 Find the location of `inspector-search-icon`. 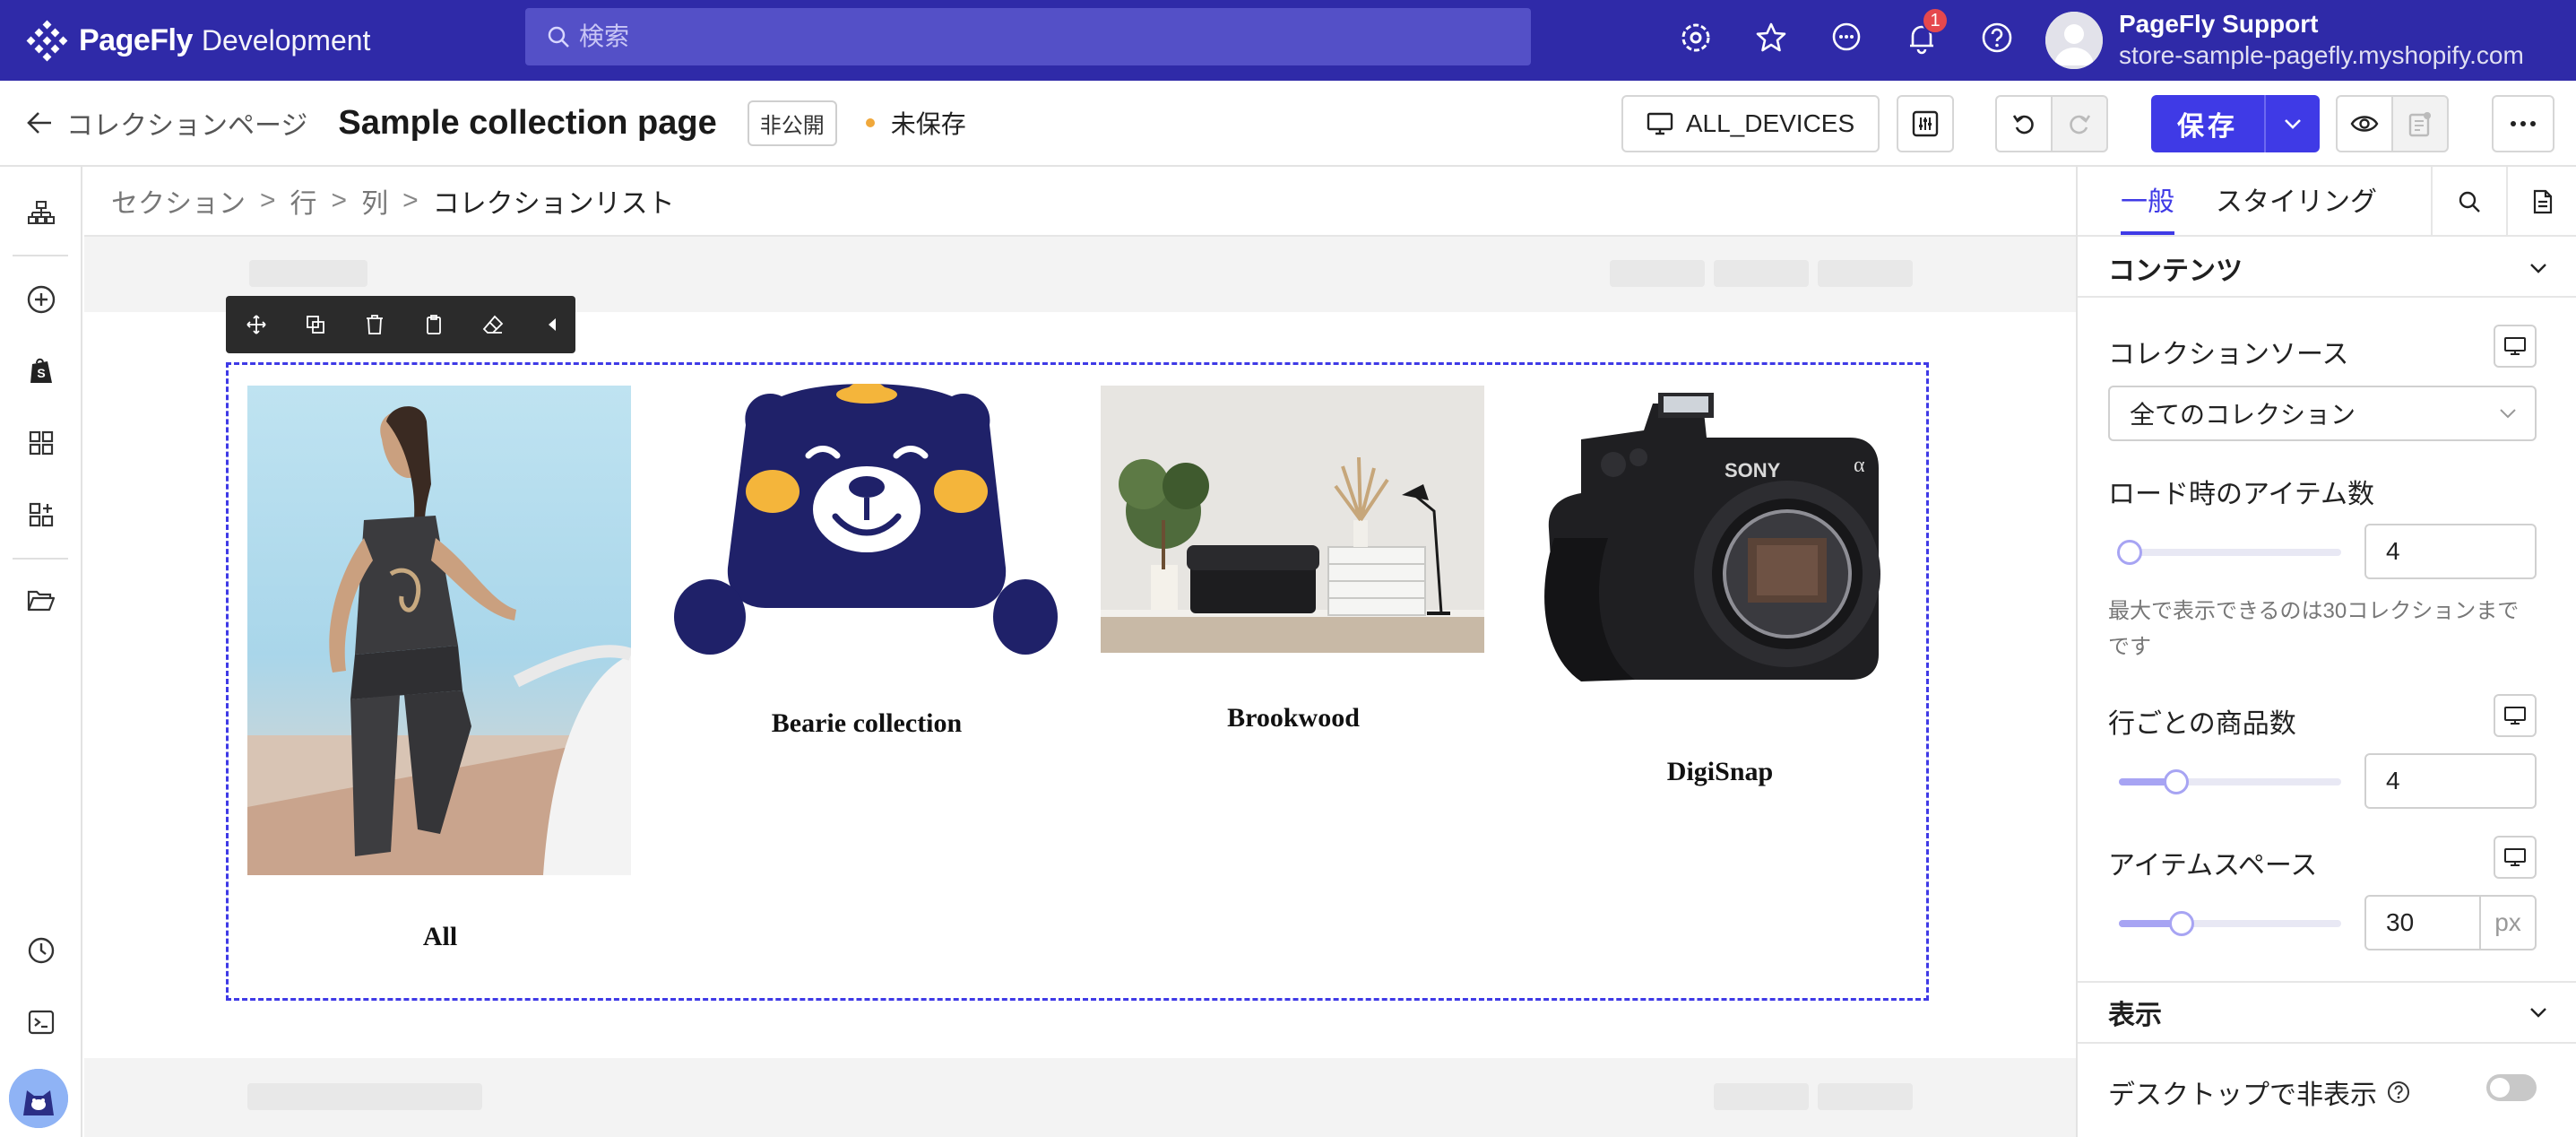

inspector-search-icon is located at coordinates (2468, 202).